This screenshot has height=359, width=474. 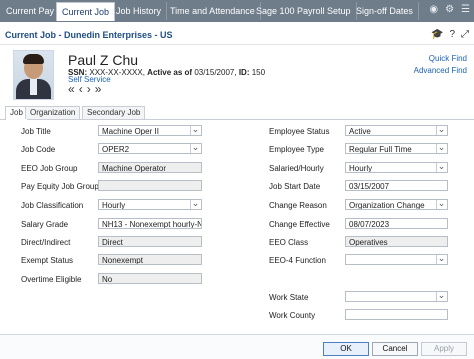 I want to click on job-title-select: Machine Oper II, so click(x=150, y=130).